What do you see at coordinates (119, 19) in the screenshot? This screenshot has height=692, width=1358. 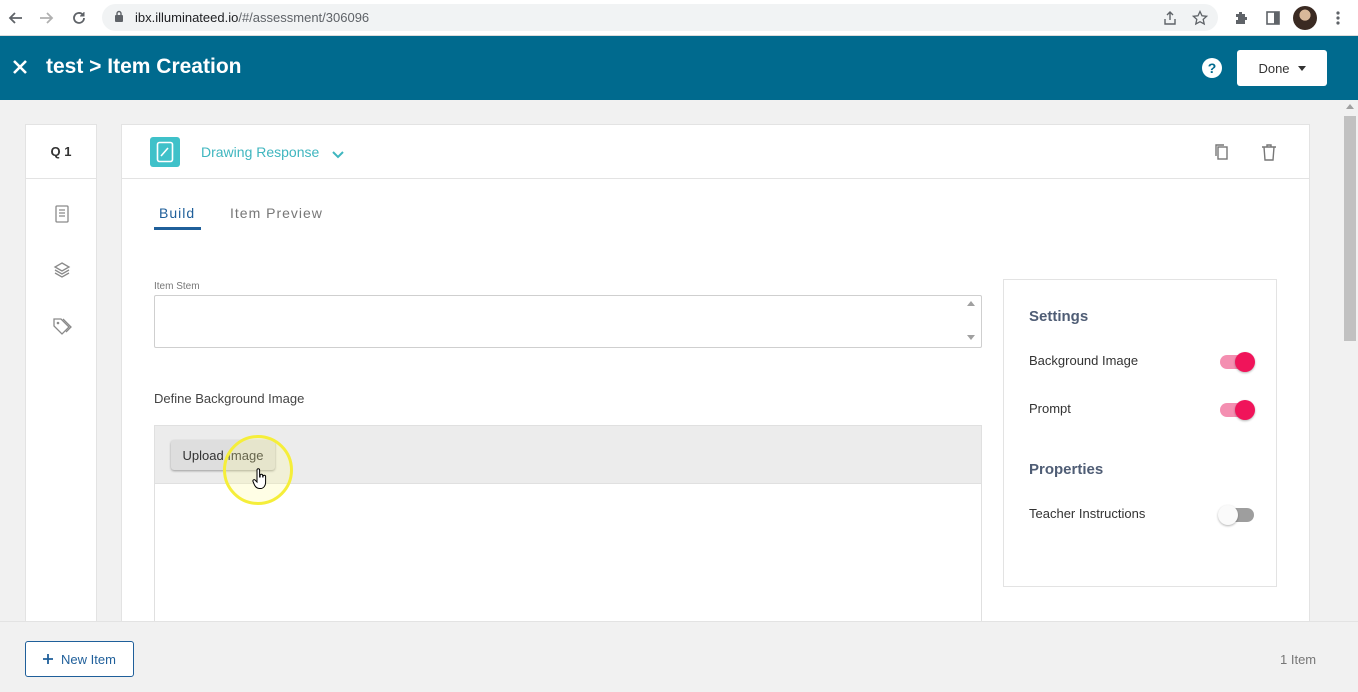 I see `lock-icon` at bounding box center [119, 19].